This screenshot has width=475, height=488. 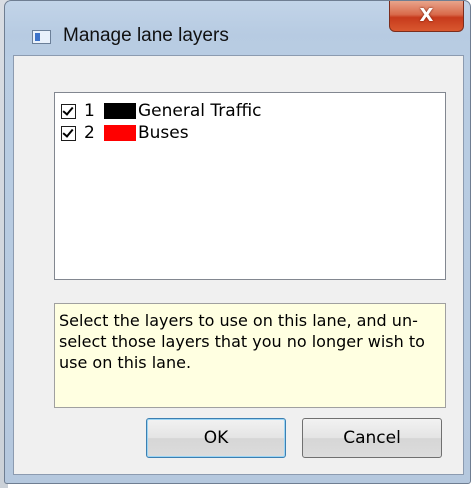 What do you see at coordinates (372, 438) in the screenshot?
I see `cancel-button: Cancel` at bounding box center [372, 438].